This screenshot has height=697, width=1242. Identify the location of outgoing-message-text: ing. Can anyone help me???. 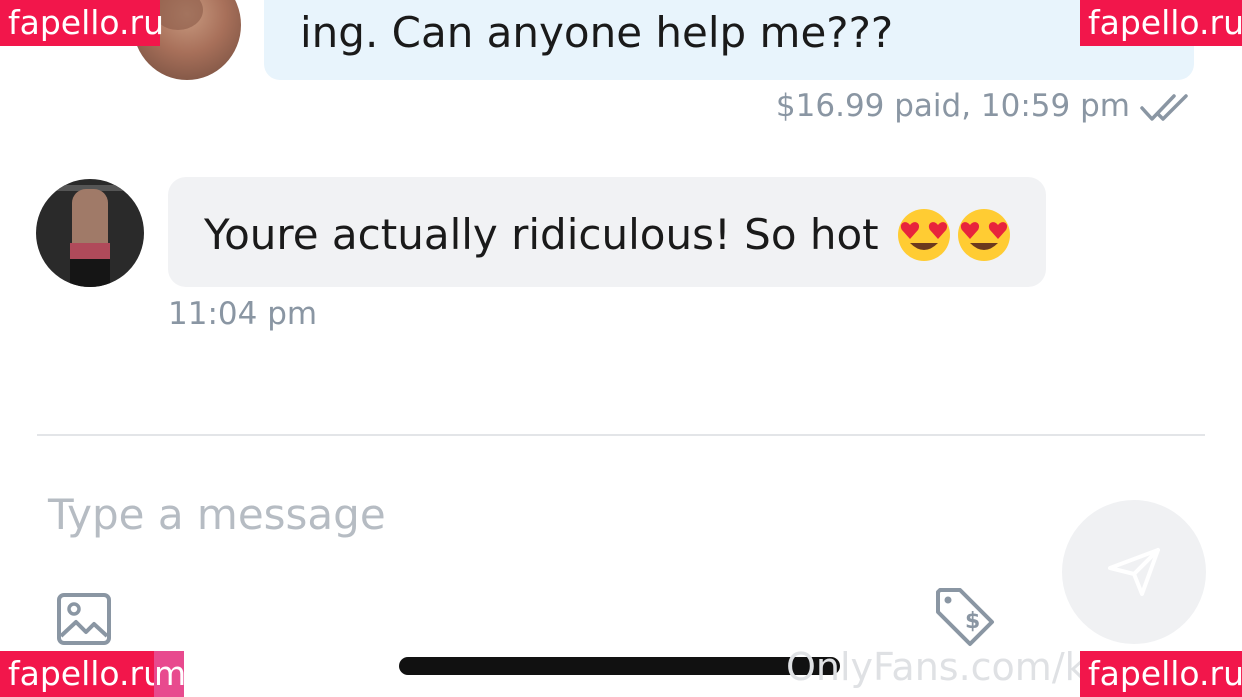
(597, 32).